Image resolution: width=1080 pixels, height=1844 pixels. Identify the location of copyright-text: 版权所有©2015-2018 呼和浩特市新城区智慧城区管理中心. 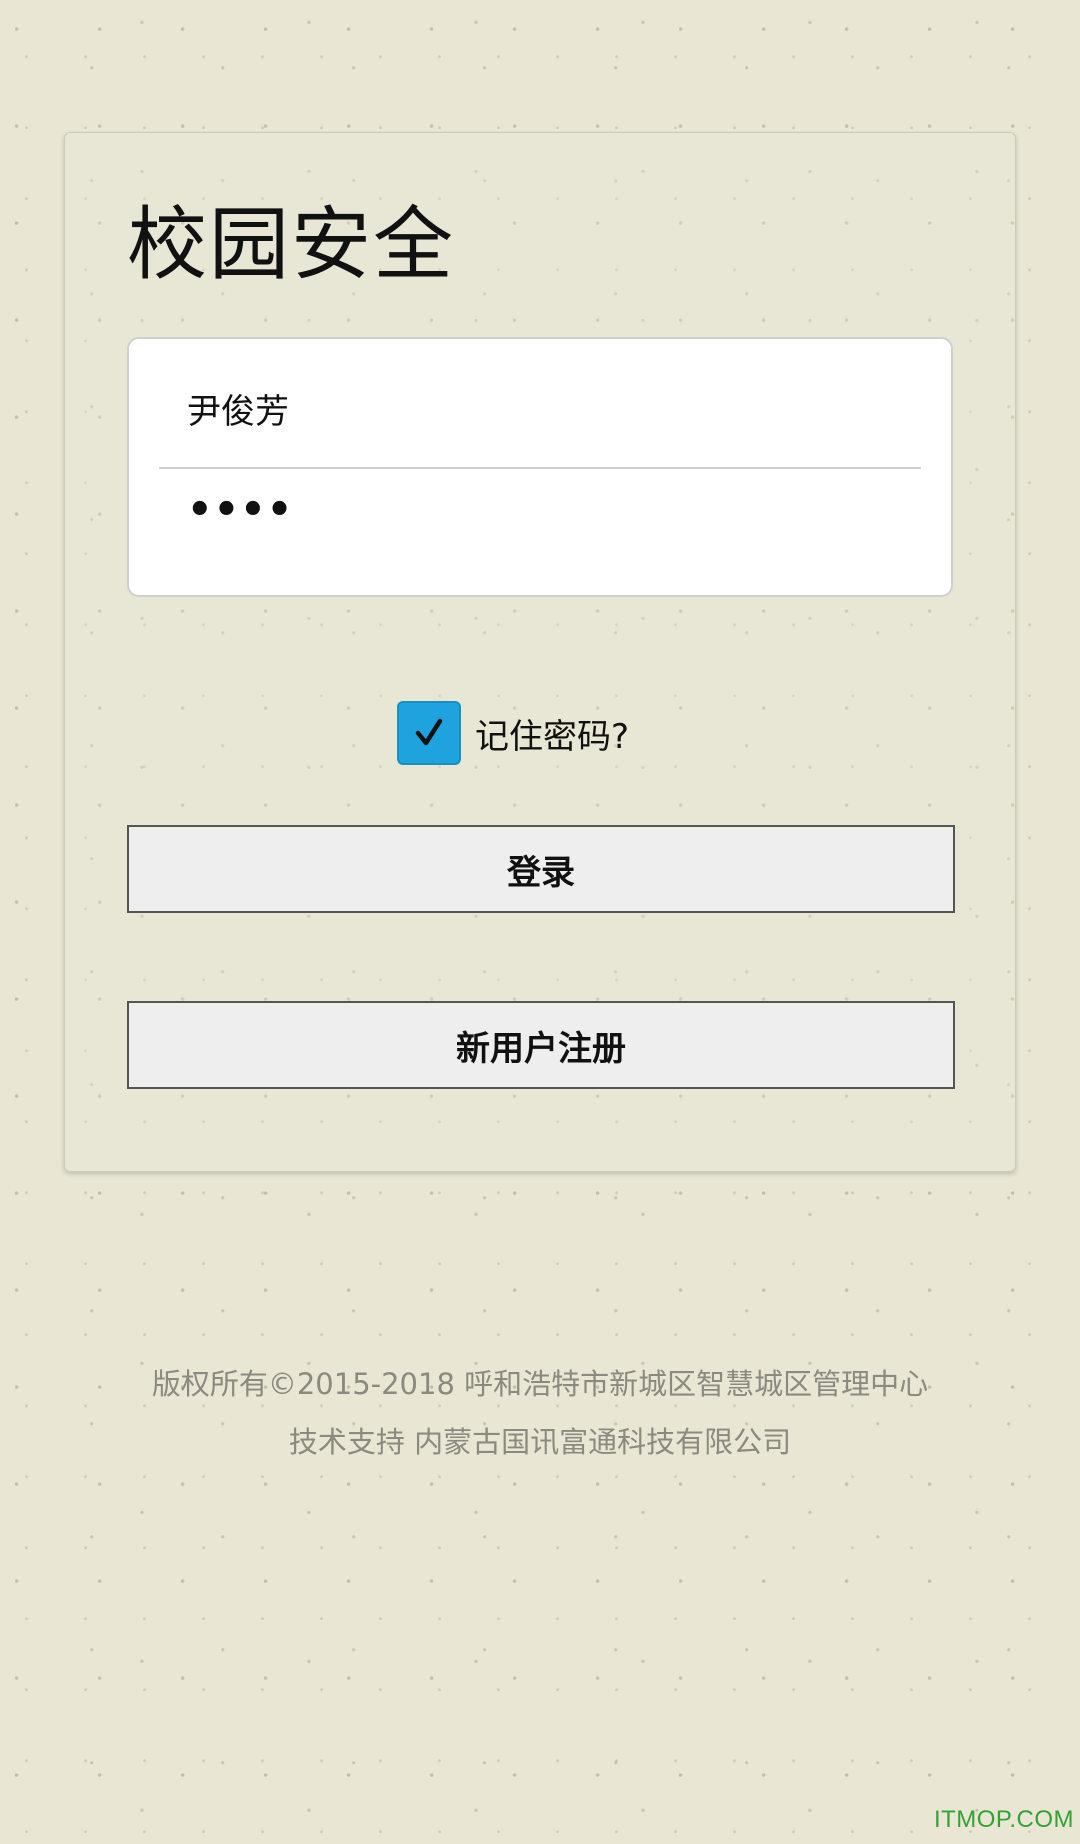
(540, 1384).